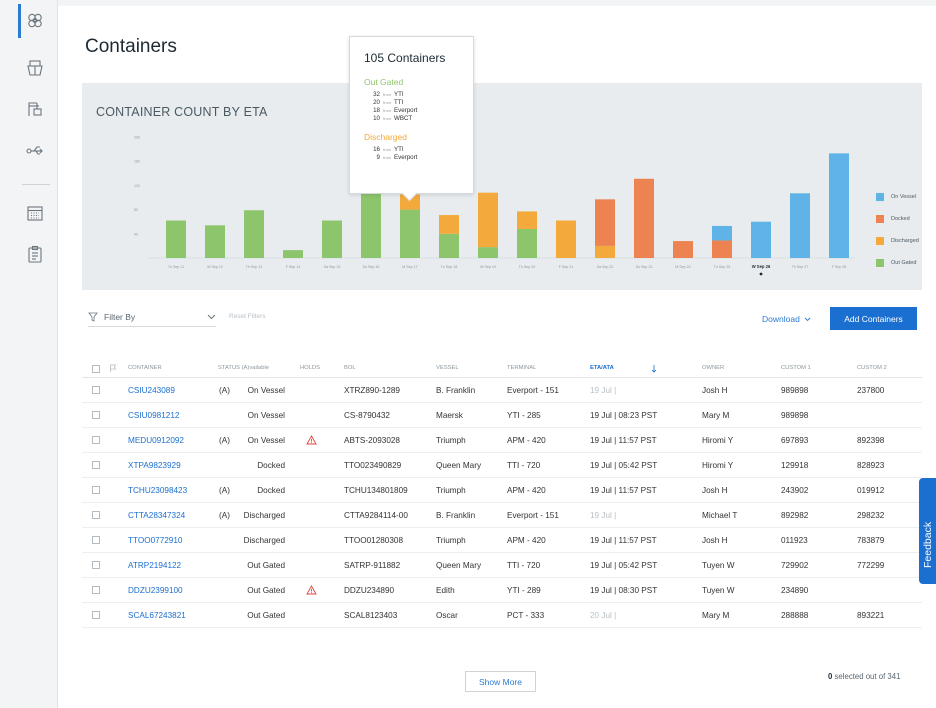  Describe the element at coordinates (155, 540) in the screenshot. I see `container-id: TTOO0772910` at that location.